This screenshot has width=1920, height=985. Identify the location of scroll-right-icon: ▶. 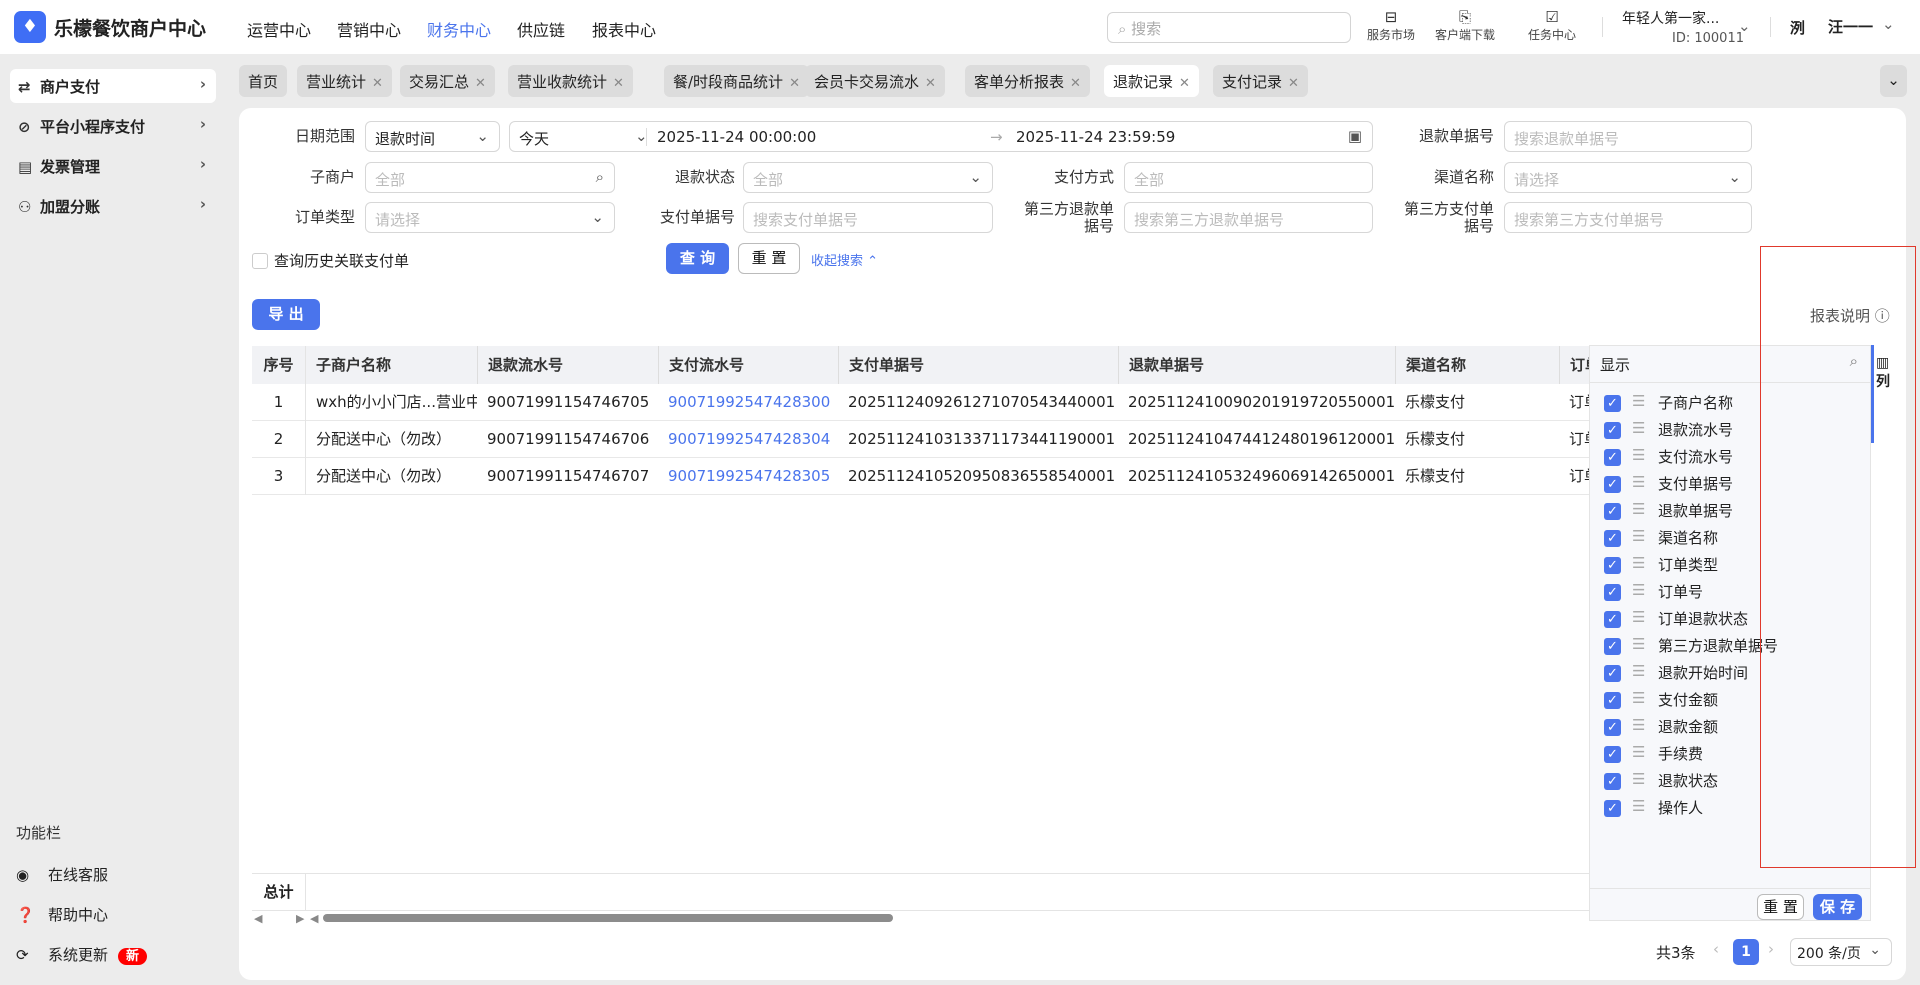
(300, 918).